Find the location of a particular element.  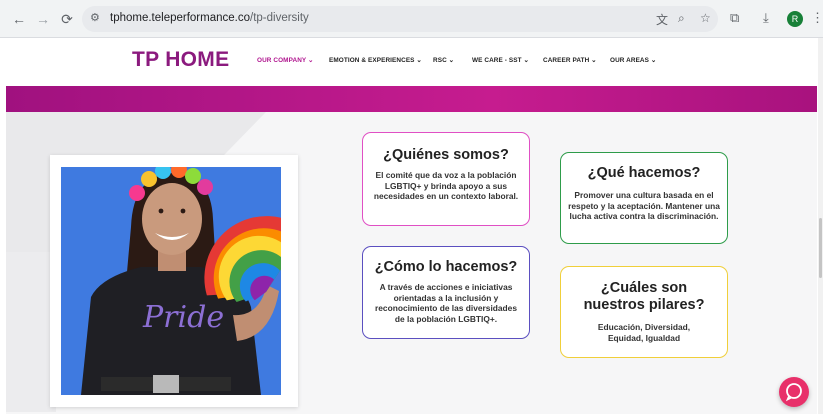

zoom-icon: ⌕ is located at coordinates (681, 18).